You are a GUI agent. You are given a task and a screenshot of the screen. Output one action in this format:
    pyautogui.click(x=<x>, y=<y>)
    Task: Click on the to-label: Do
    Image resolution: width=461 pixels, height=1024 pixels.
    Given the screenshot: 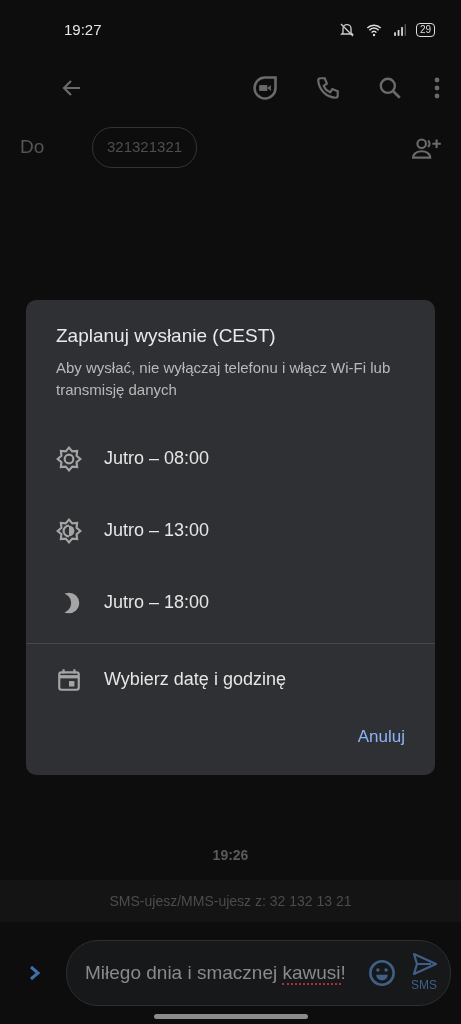 What is the action you would take?
    pyautogui.click(x=33, y=147)
    